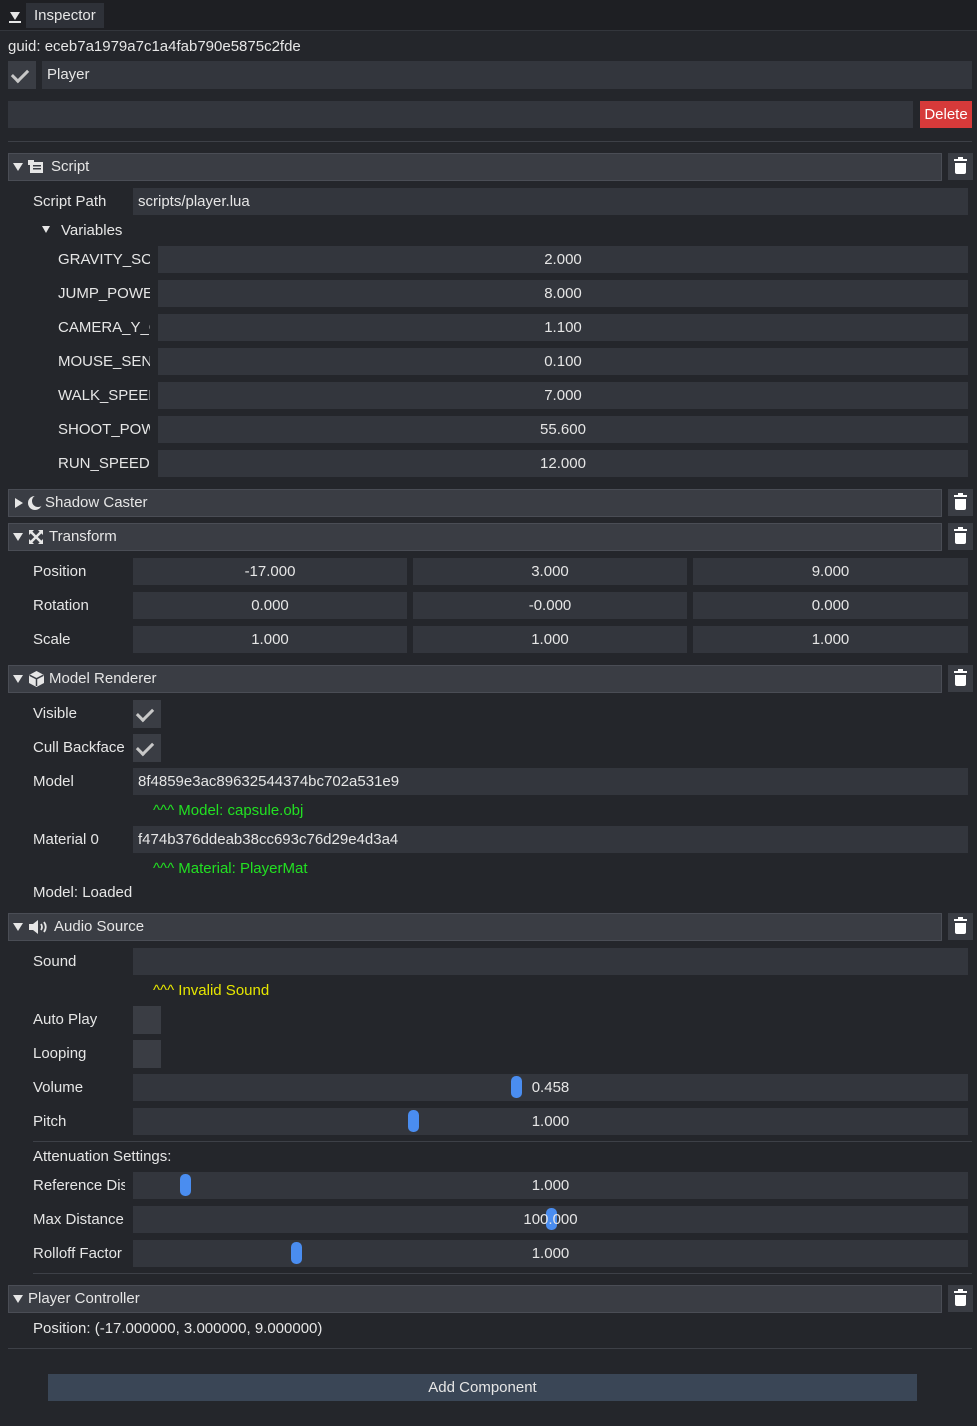 This screenshot has width=977, height=1426. I want to click on position-label: Position, so click(60, 571).